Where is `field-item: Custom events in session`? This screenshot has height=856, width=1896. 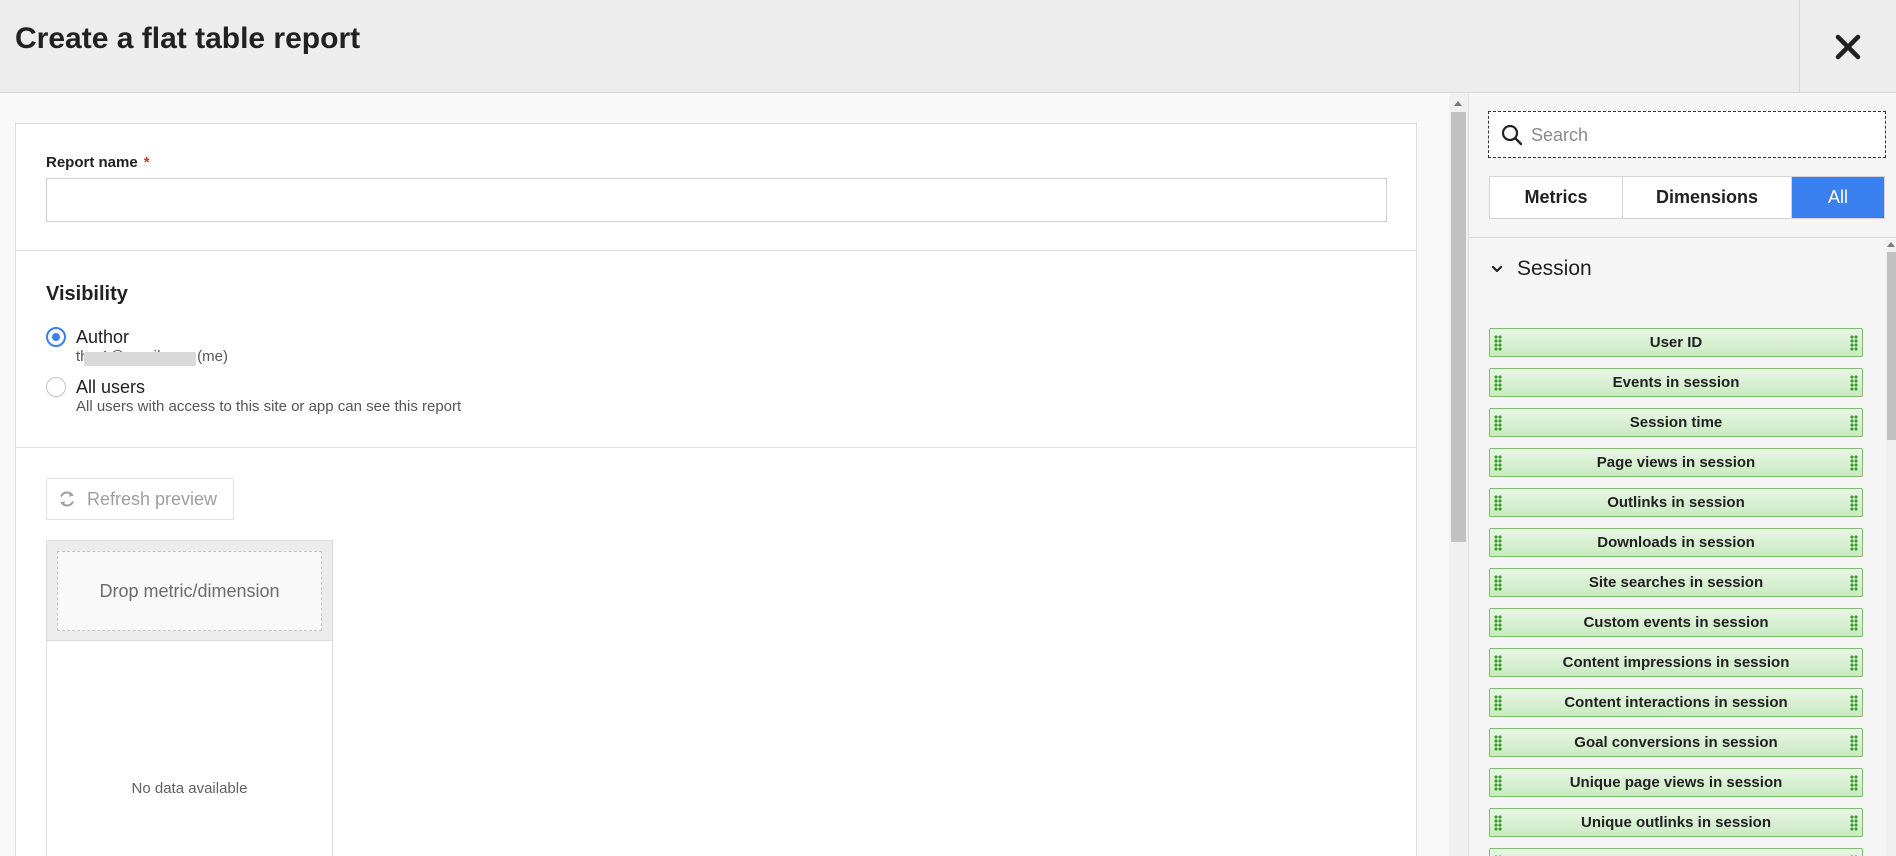 field-item: Custom events in session is located at coordinates (1676, 622).